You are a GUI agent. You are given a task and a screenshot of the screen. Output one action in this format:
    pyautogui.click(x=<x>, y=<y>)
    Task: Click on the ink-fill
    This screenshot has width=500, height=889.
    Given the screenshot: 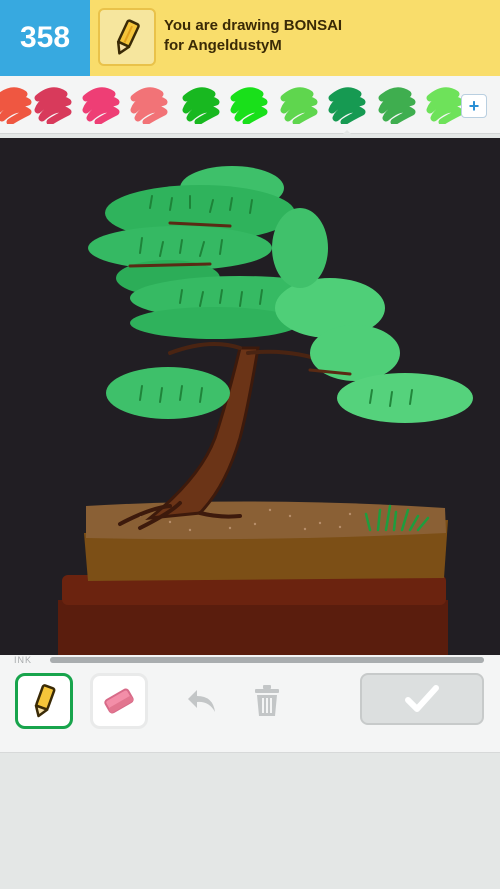 What is the action you would take?
    pyautogui.click(x=267, y=660)
    